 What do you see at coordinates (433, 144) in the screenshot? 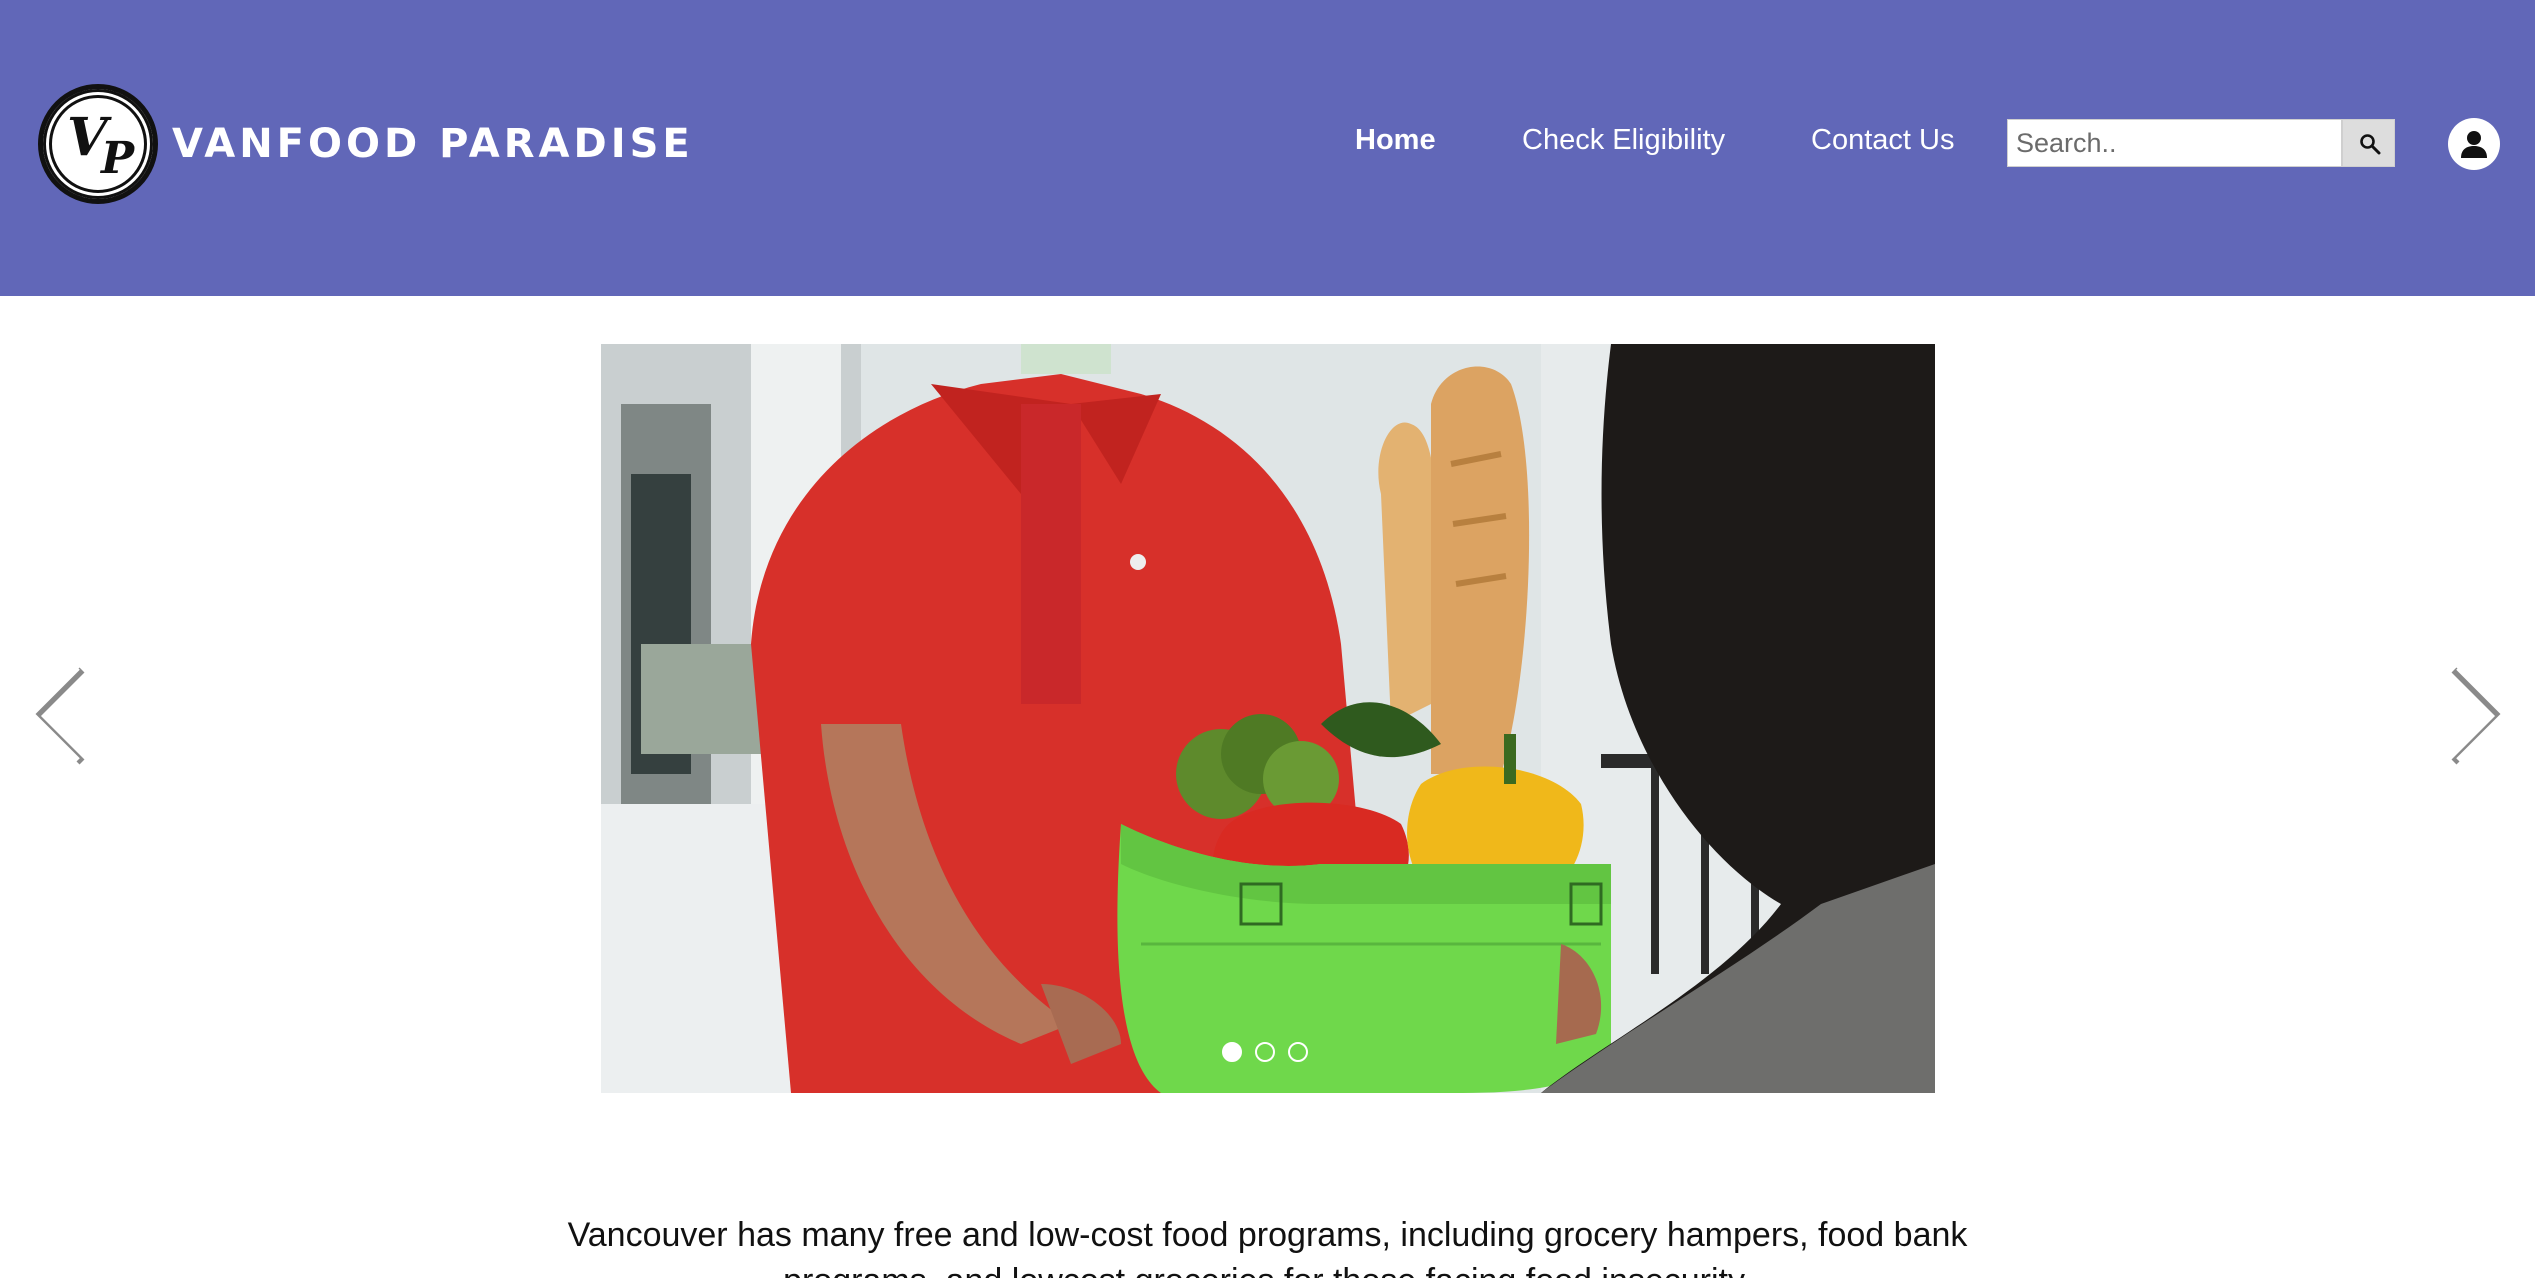
I see `brand-name: Vanfood Paradise` at bounding box center [433, 144].